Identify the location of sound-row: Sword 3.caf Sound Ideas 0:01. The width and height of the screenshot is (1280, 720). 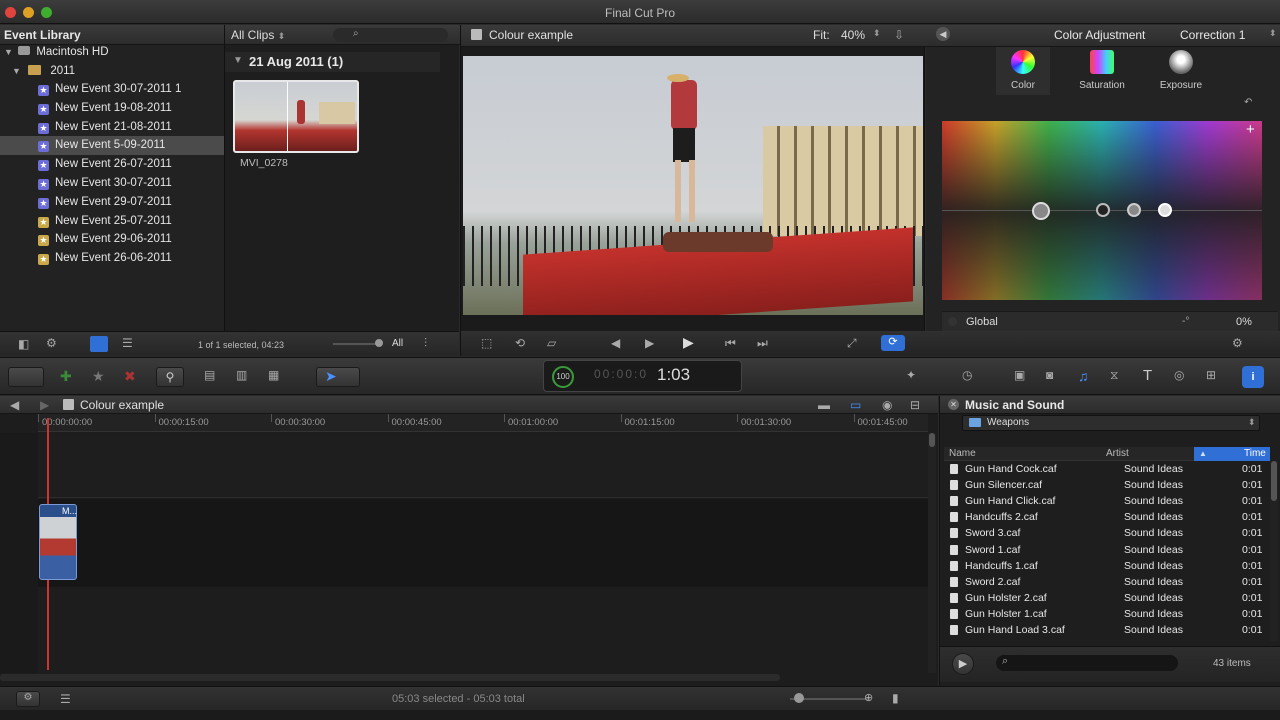
(1107, 533).